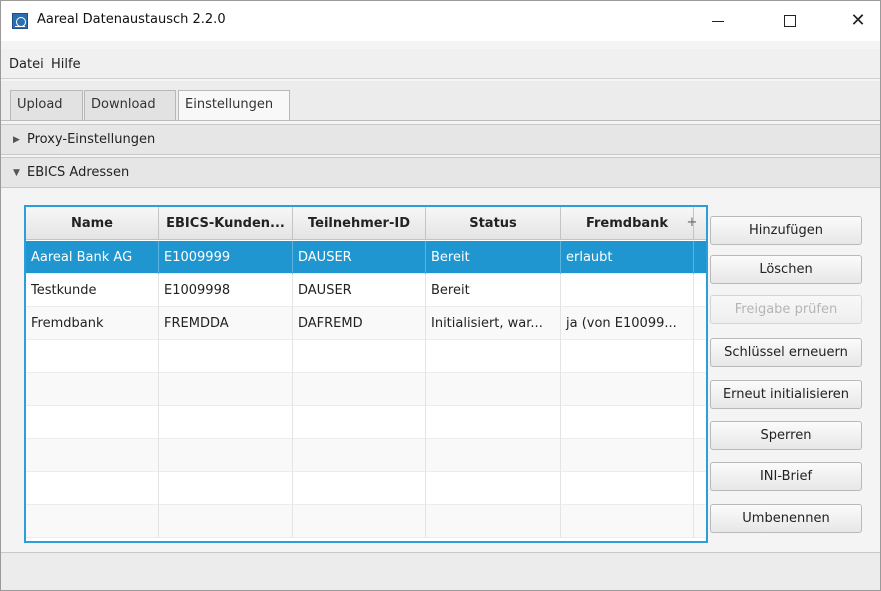 This screenshot has width=881, height=591. Describe the element at coordinates (91, 139) in the screenshot. I see `proxy-settings-label: Proxy-Einstellungen` at that location.